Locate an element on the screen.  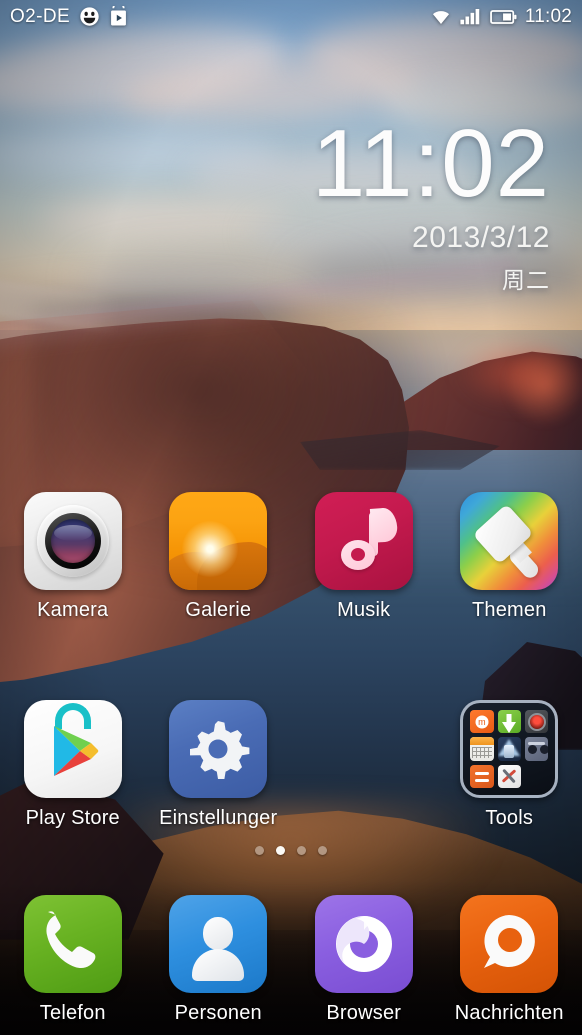
page-indicator is located at coordinates (291, 850).